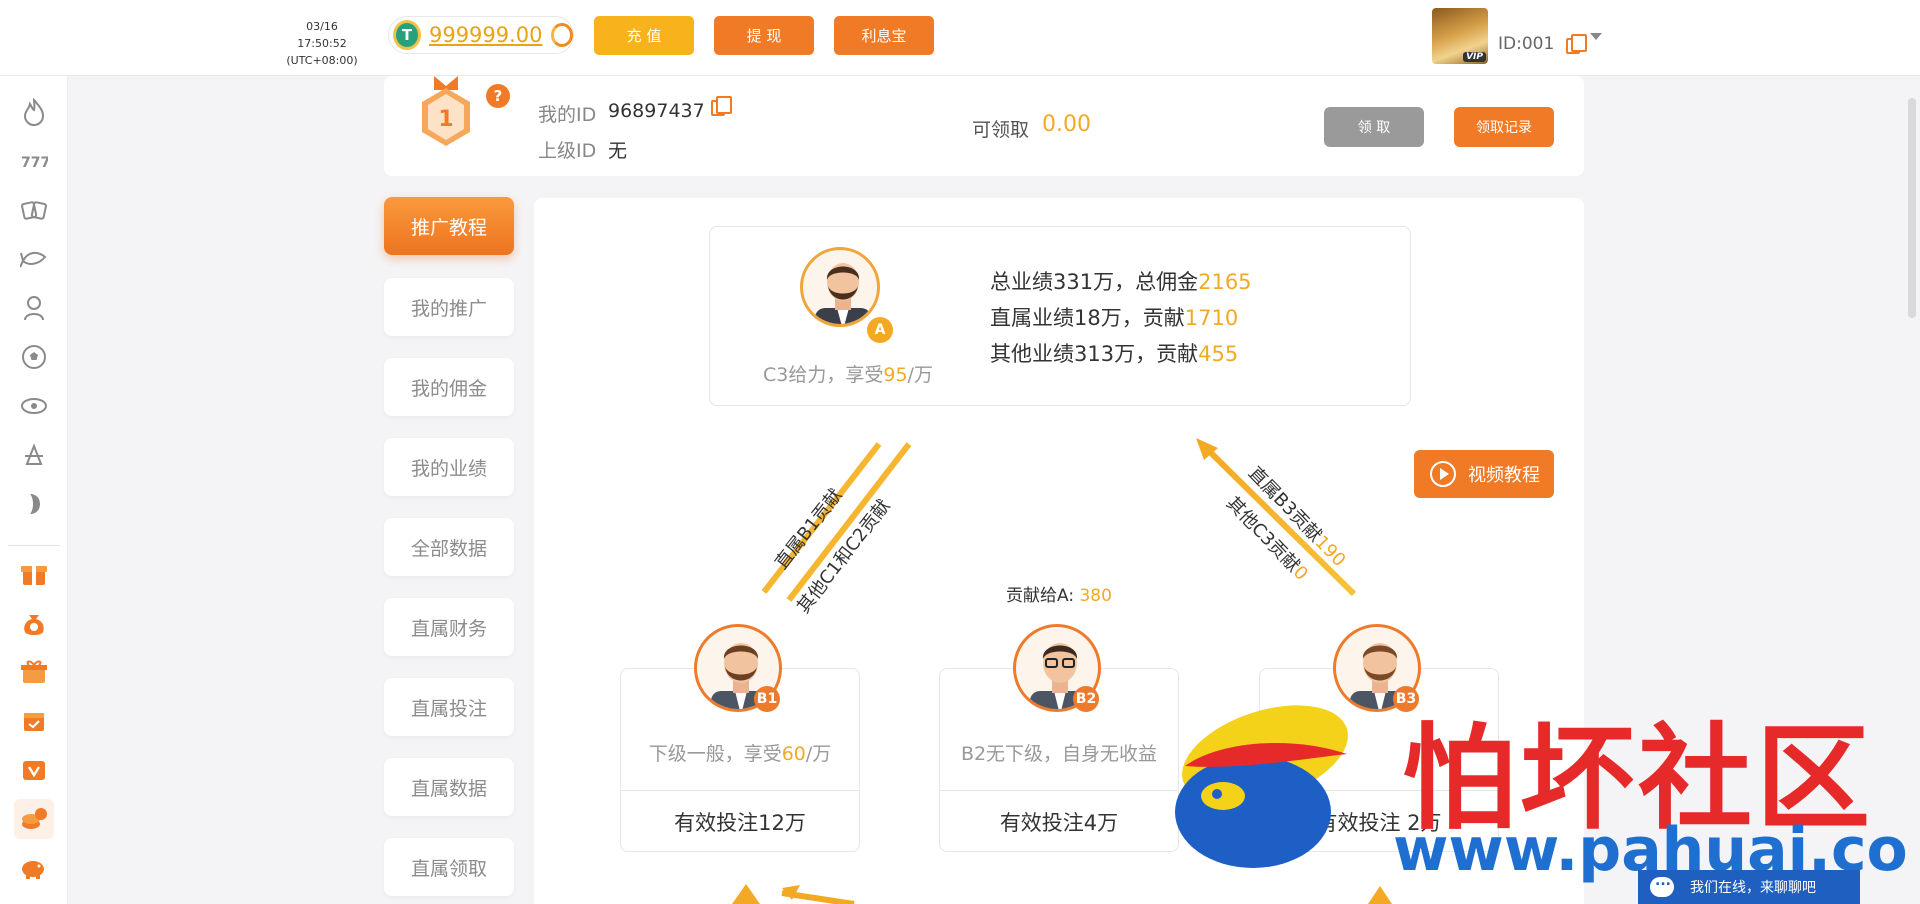  What do you see at coordinates (322, 60) in the screenshot?
I see `clock-timezone: (UTC+08:00)` at bounding box center [322, 60].